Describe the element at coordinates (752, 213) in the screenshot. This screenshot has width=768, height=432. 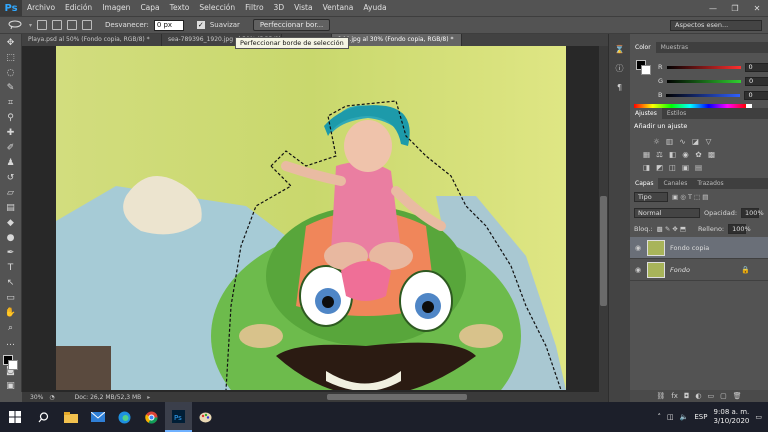
I see `opacity-input: 100%` at that location.